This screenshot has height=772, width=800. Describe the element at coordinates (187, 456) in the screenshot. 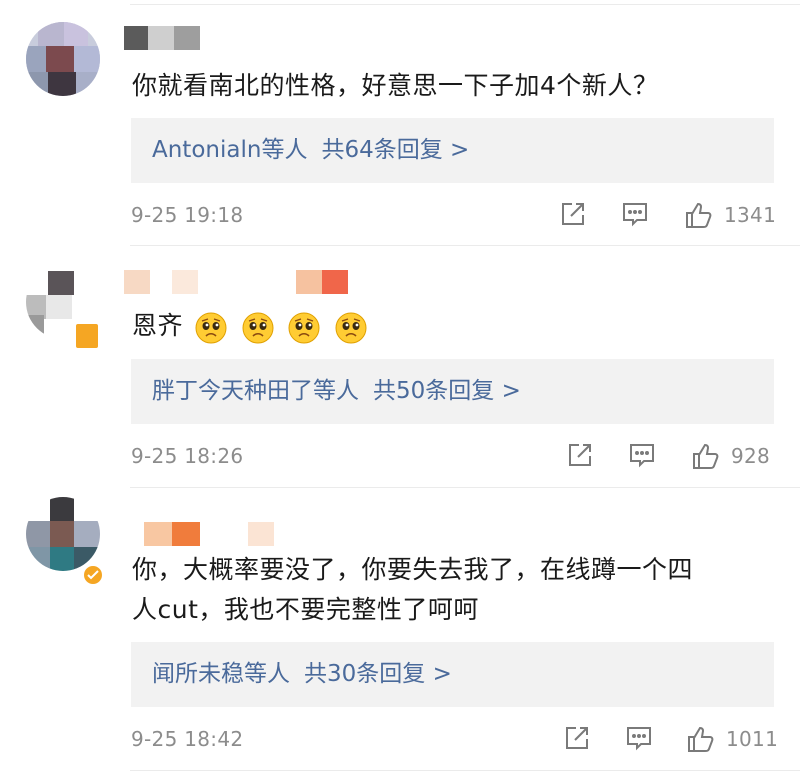

I see `timestamp: 9-25 18:26` at that location.